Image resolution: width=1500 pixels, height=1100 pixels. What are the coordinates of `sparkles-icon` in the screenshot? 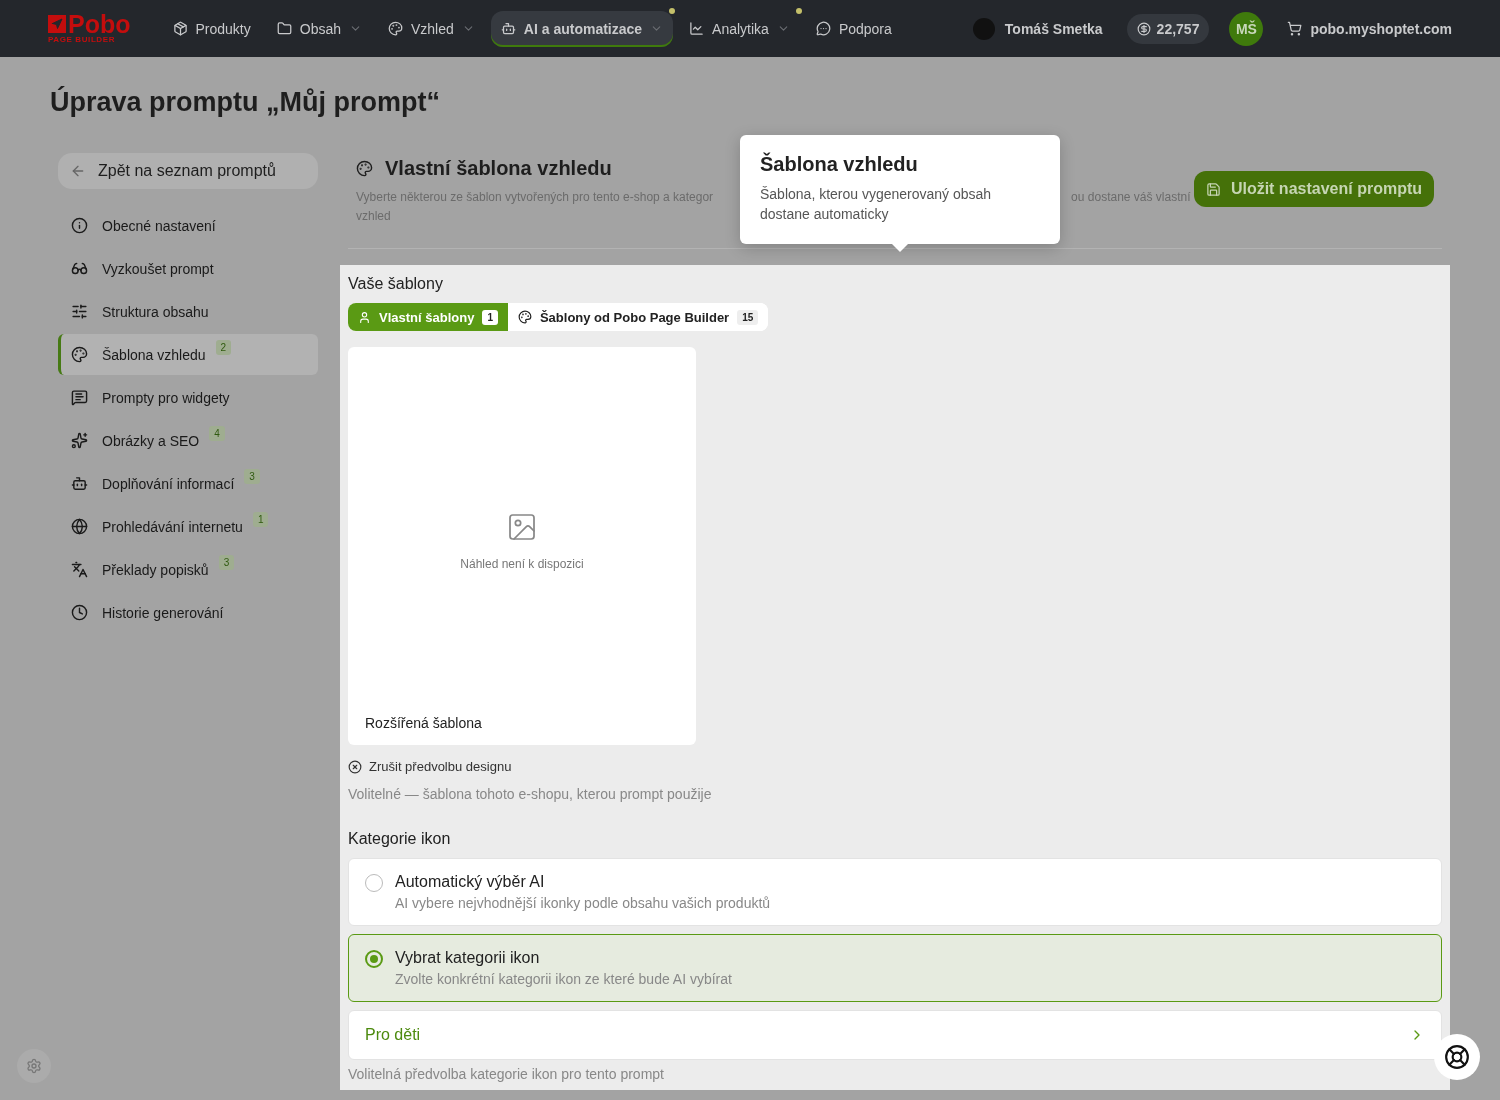 It's located at (79, 440).